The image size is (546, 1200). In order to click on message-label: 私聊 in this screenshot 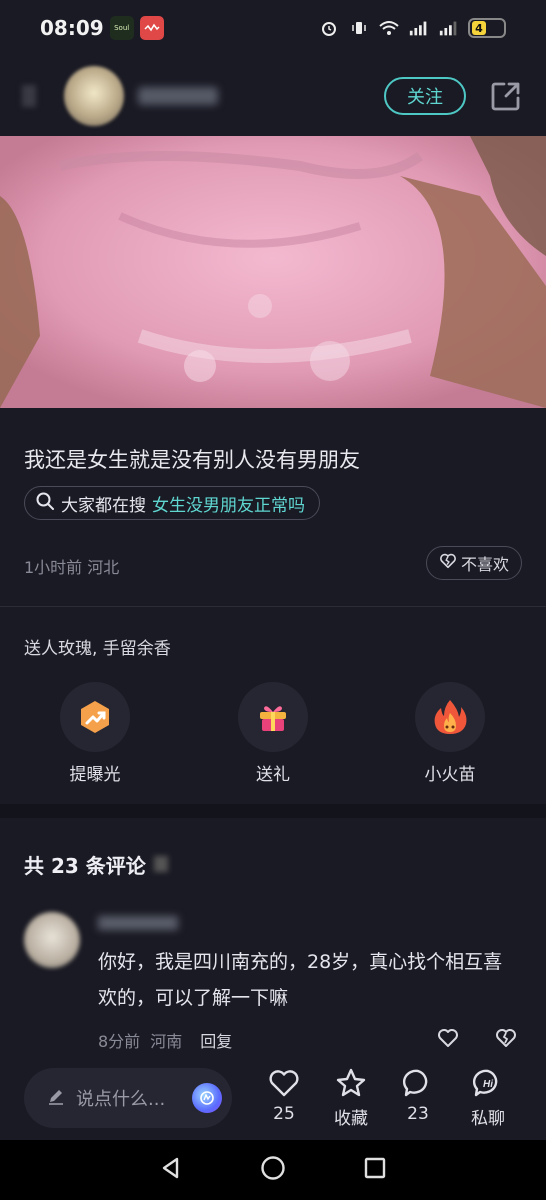, I will do `click(488, 1119)`.